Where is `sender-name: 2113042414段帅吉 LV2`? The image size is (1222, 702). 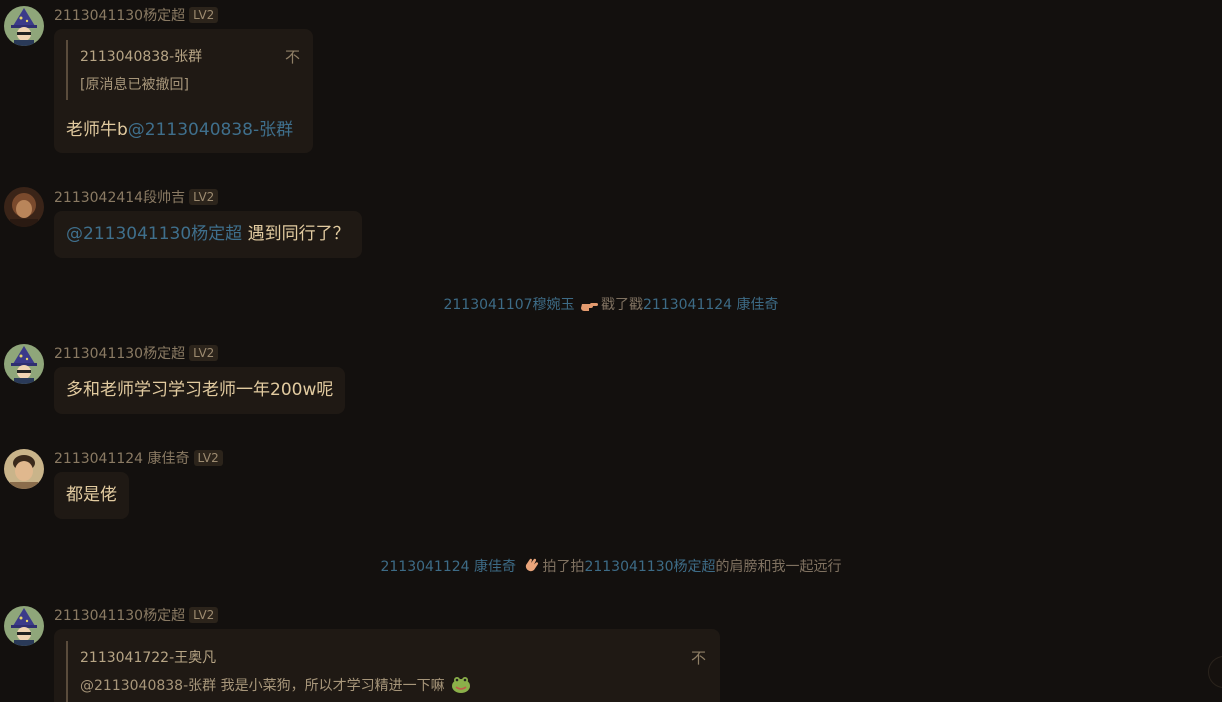
sender-name: 2113042414段帅吉 LV2 is located at coordinates (136, 197).